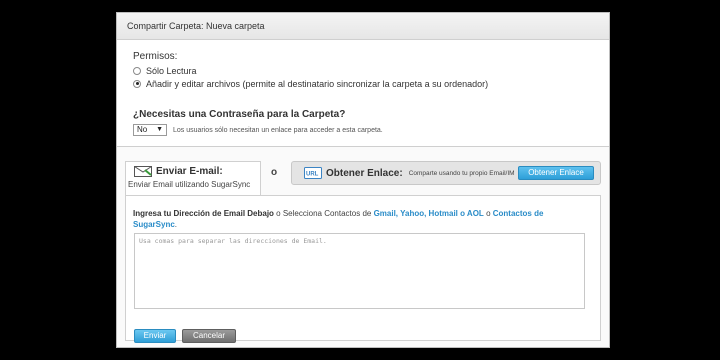 The height and width of the screenshot is (360, 720). Describe the element at coordinates (209, 336) in the screenshot. I see `cancel-button: Cancelar` at that location.